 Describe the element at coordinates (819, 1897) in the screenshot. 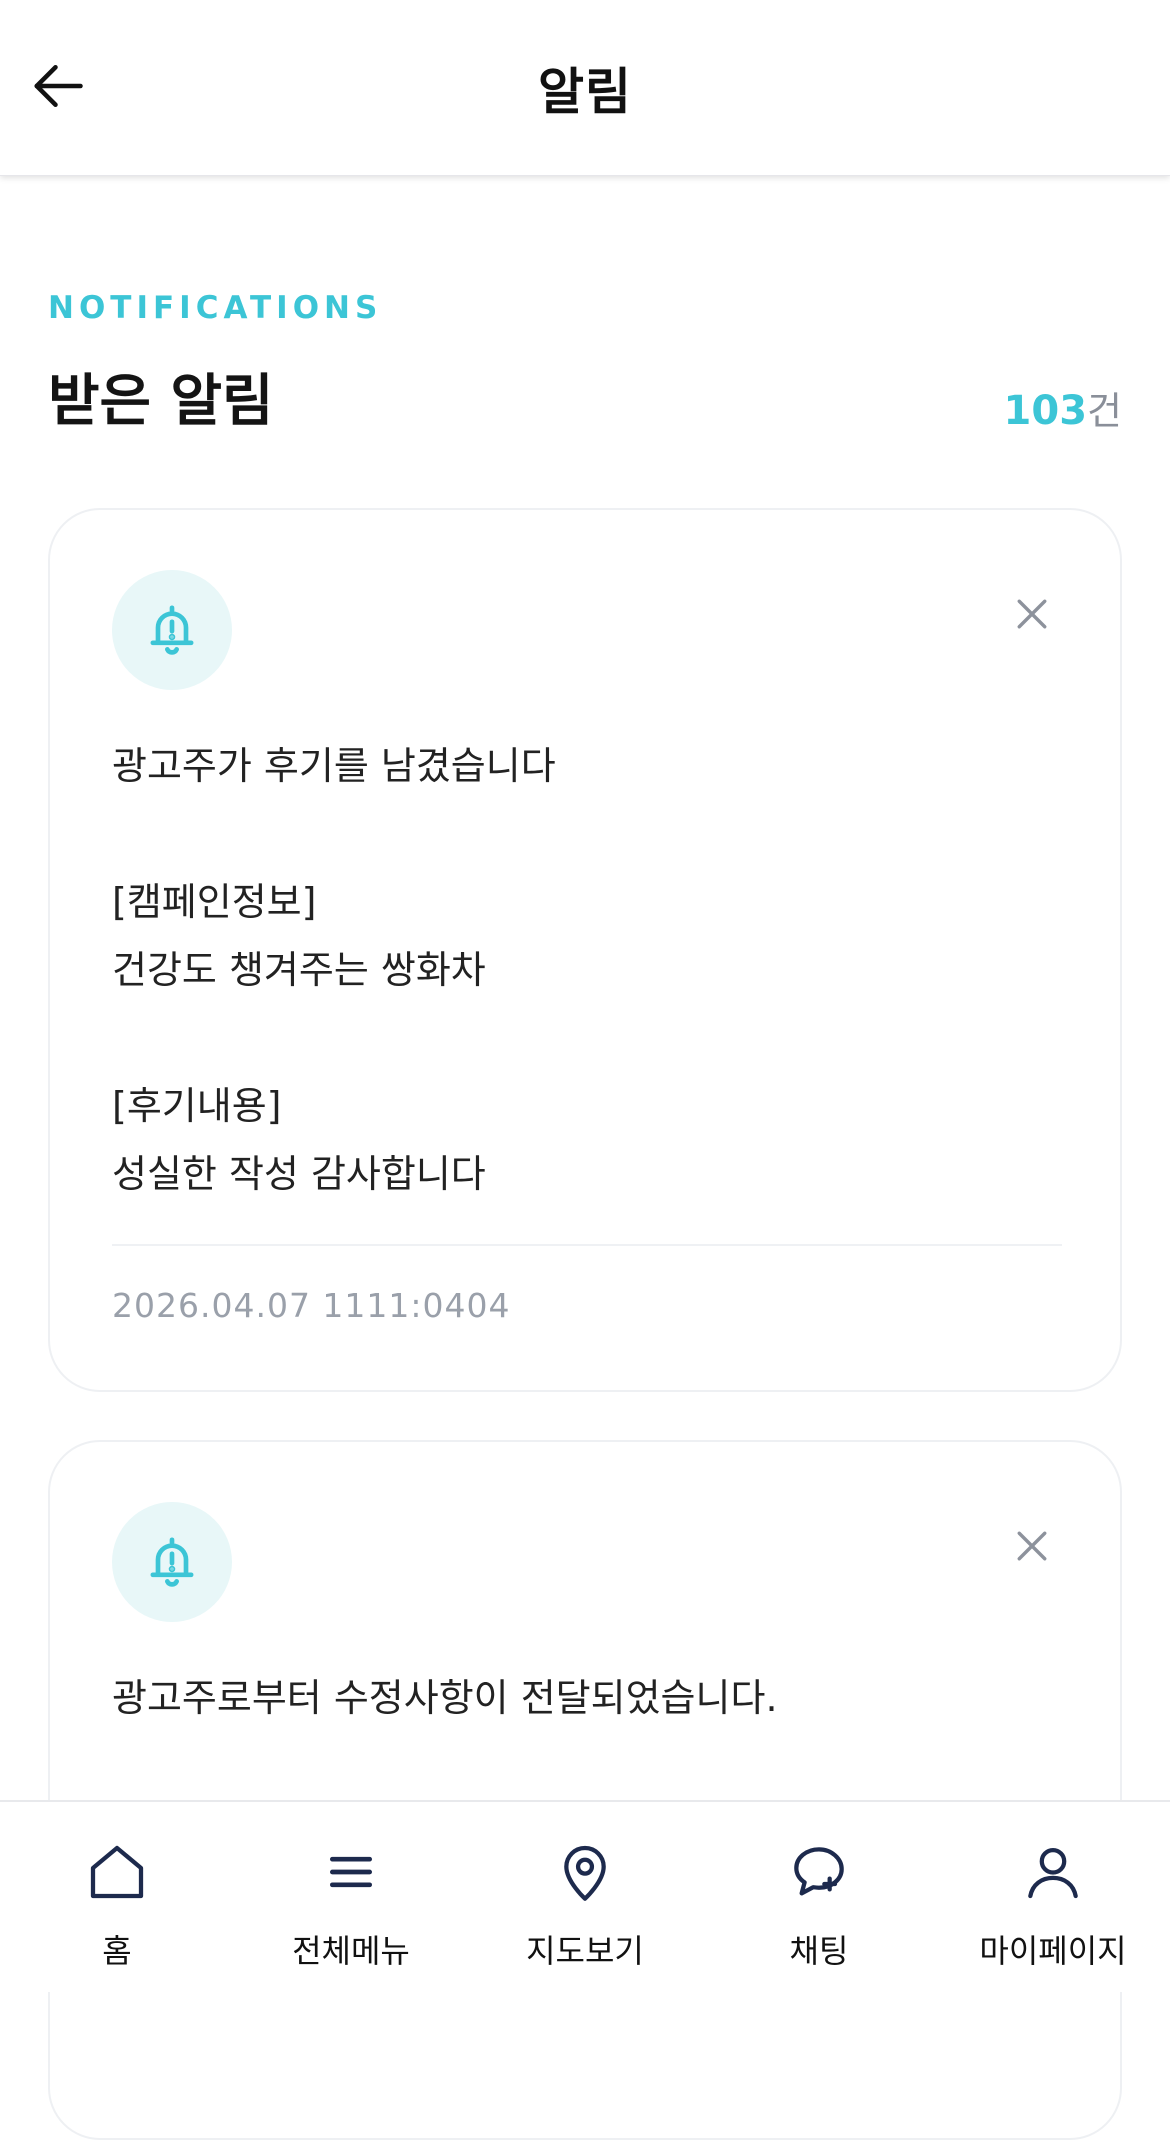

I see `nav-item-chat: 채팅` at that location.